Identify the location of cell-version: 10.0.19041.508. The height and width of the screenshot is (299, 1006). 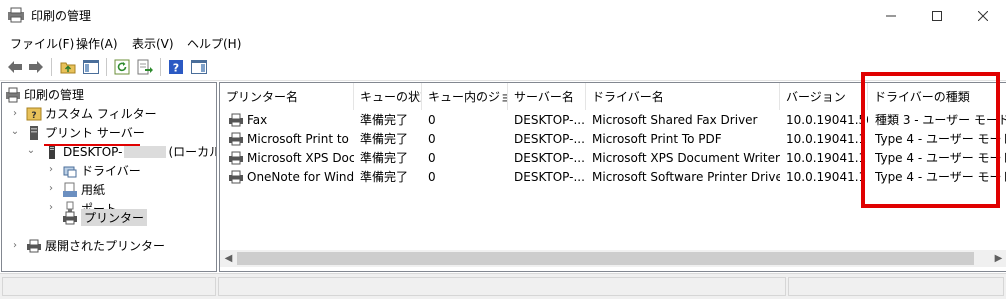
(827, 119).